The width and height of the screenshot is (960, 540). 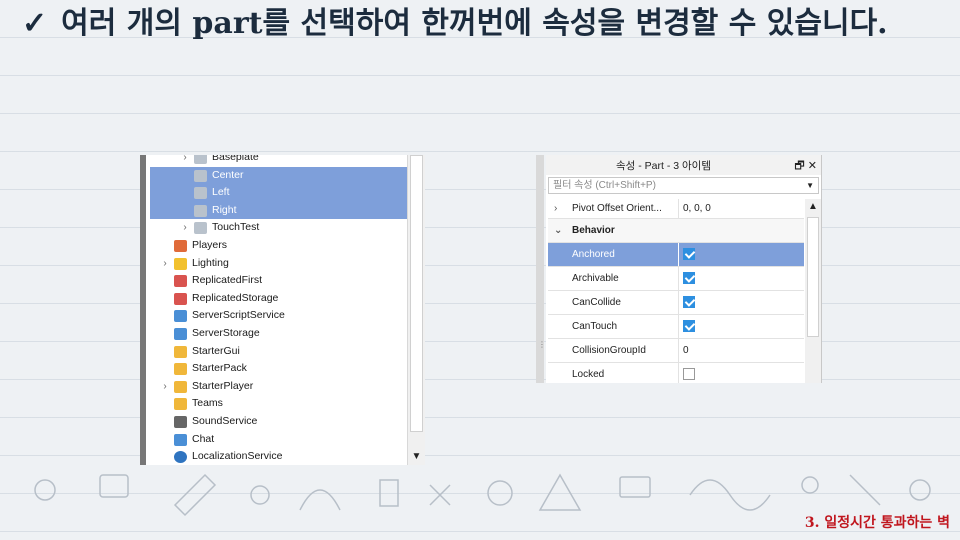 I want to click on tree-item-label: ServerScriptService, so click(x=238, y=315).